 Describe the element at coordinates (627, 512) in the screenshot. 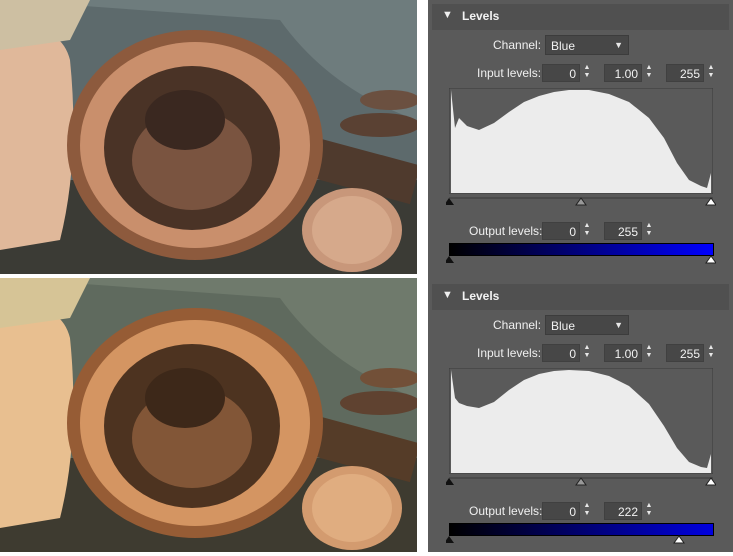

I see `output-white-value: 222` at that location.